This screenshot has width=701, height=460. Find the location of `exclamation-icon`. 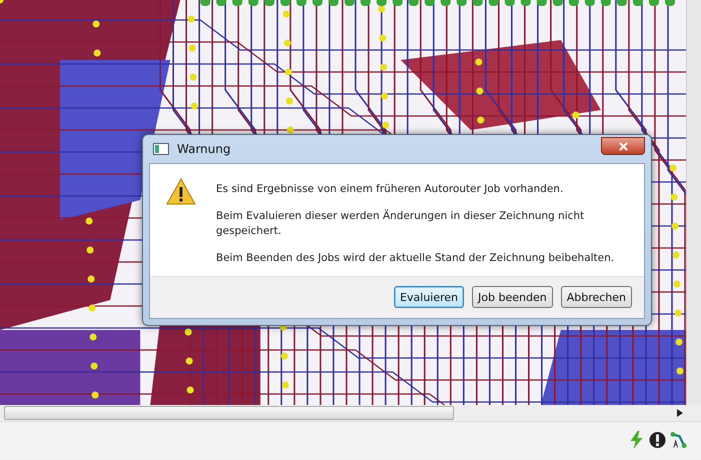

exclamation-icon is located at coordinates (657, 440).